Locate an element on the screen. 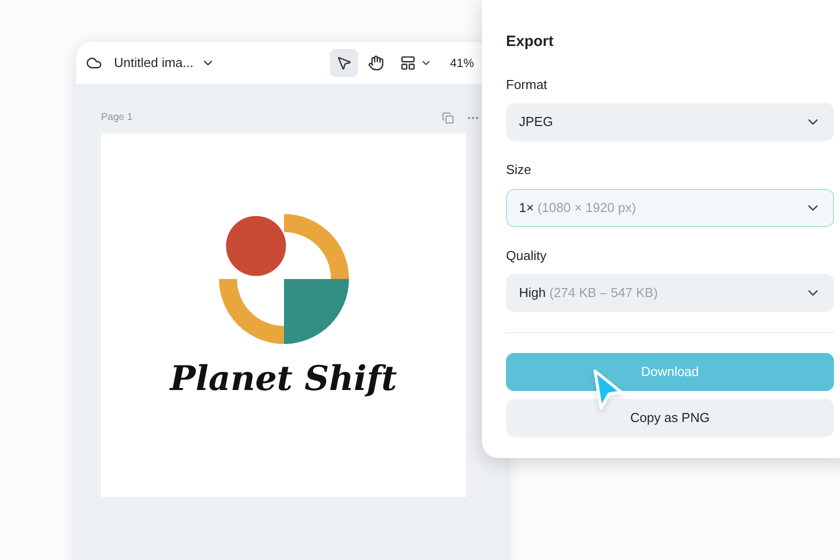 The width and height of the screenshot is (840, 560). pointer-icon is located at coordinates (344, 63).